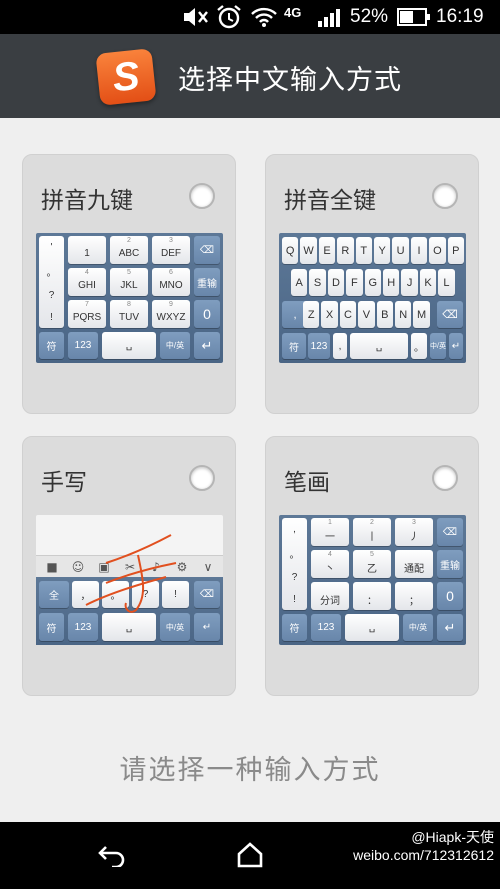 This screenshot has height=889, width=500. I want to click on clock: 16:19, so click(460, 16).